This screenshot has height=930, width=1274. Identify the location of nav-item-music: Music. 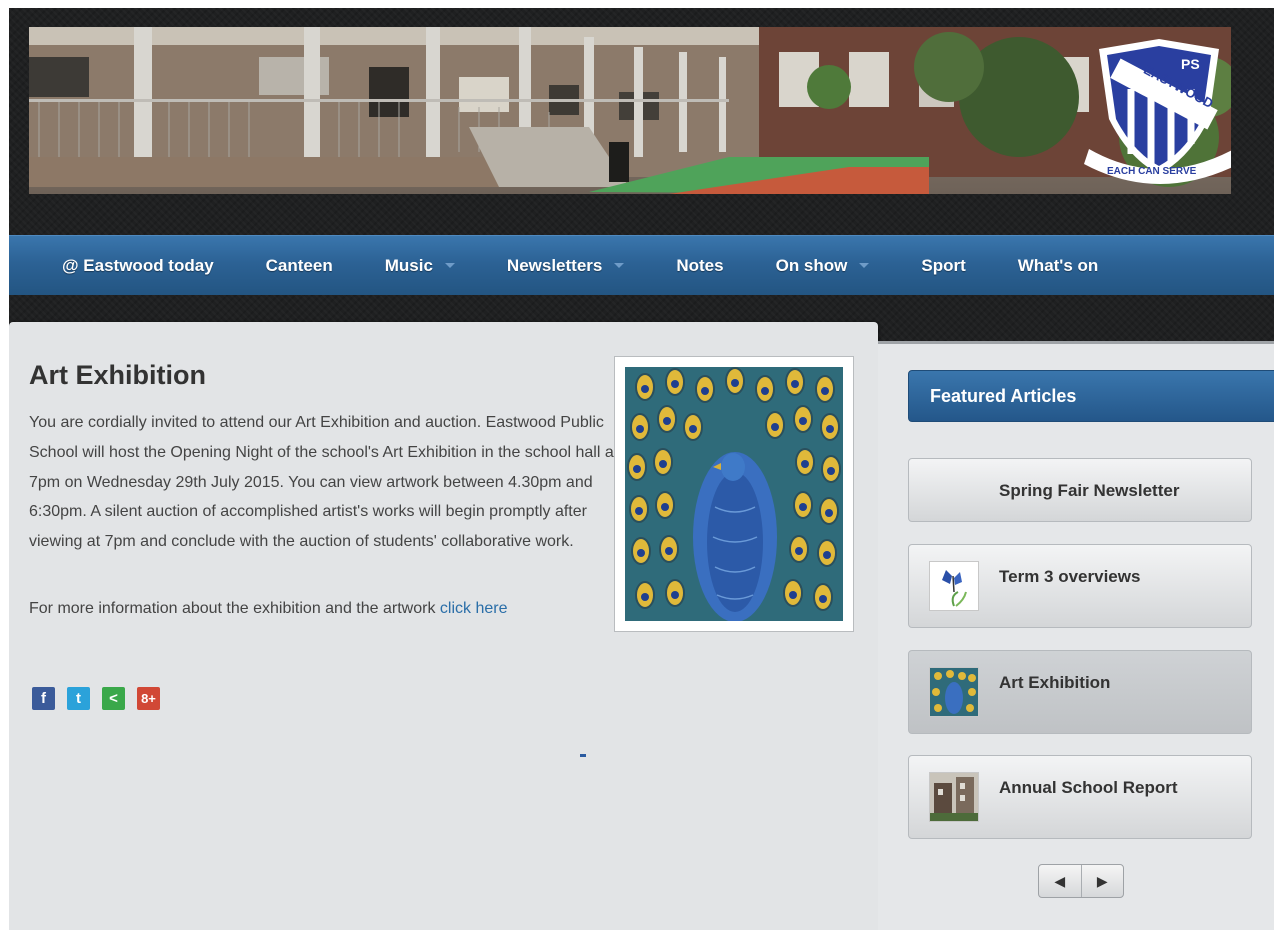
(420, 266).